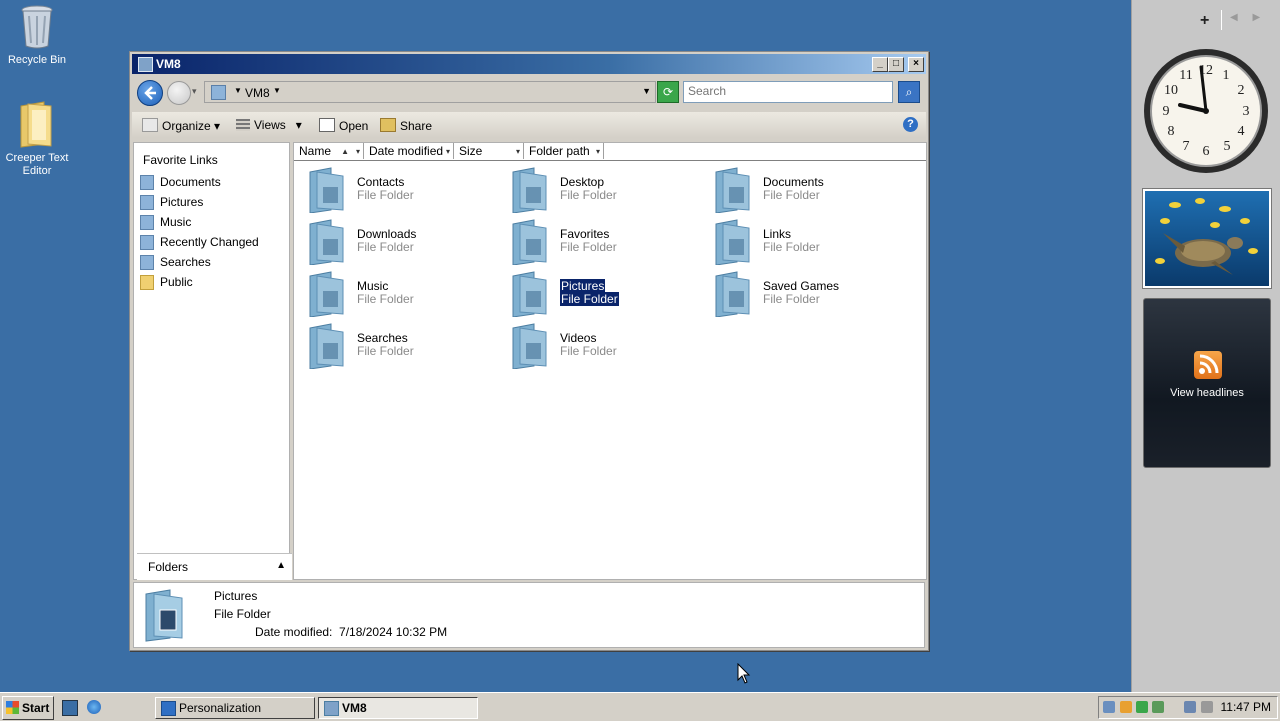 This screenshot has width=1280, height=721. I want to click on task-personalization: Personalization, so click(235, 708).